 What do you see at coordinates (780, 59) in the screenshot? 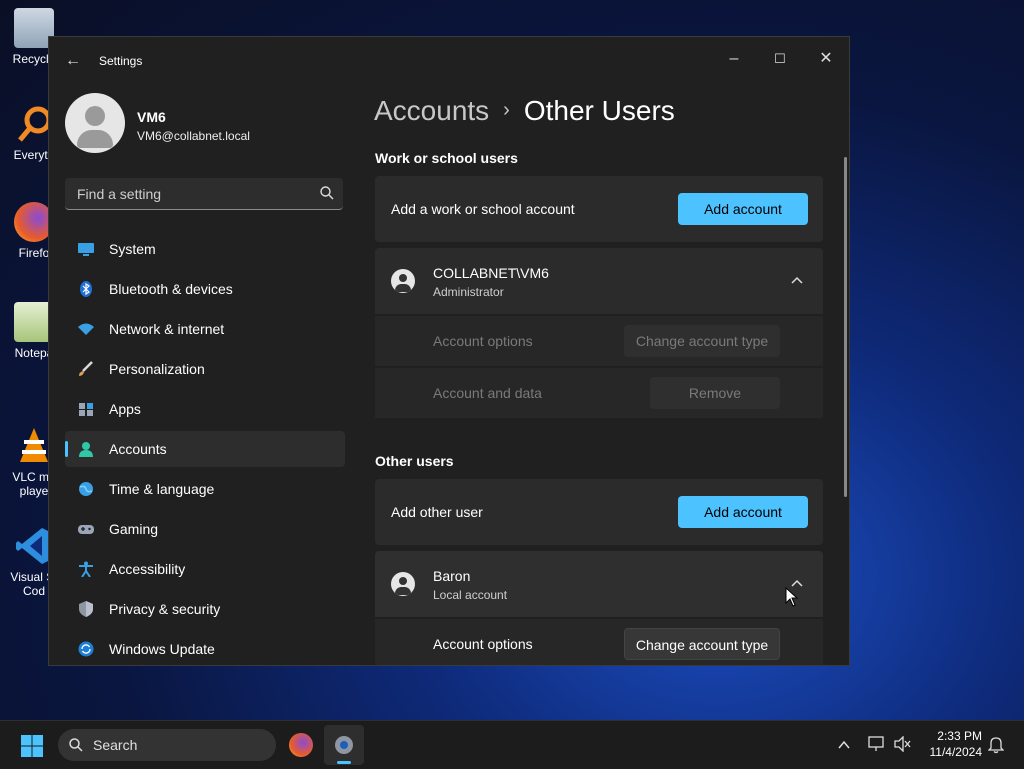
I see `maximize-button: ☐` at bounding box center [780, 59].